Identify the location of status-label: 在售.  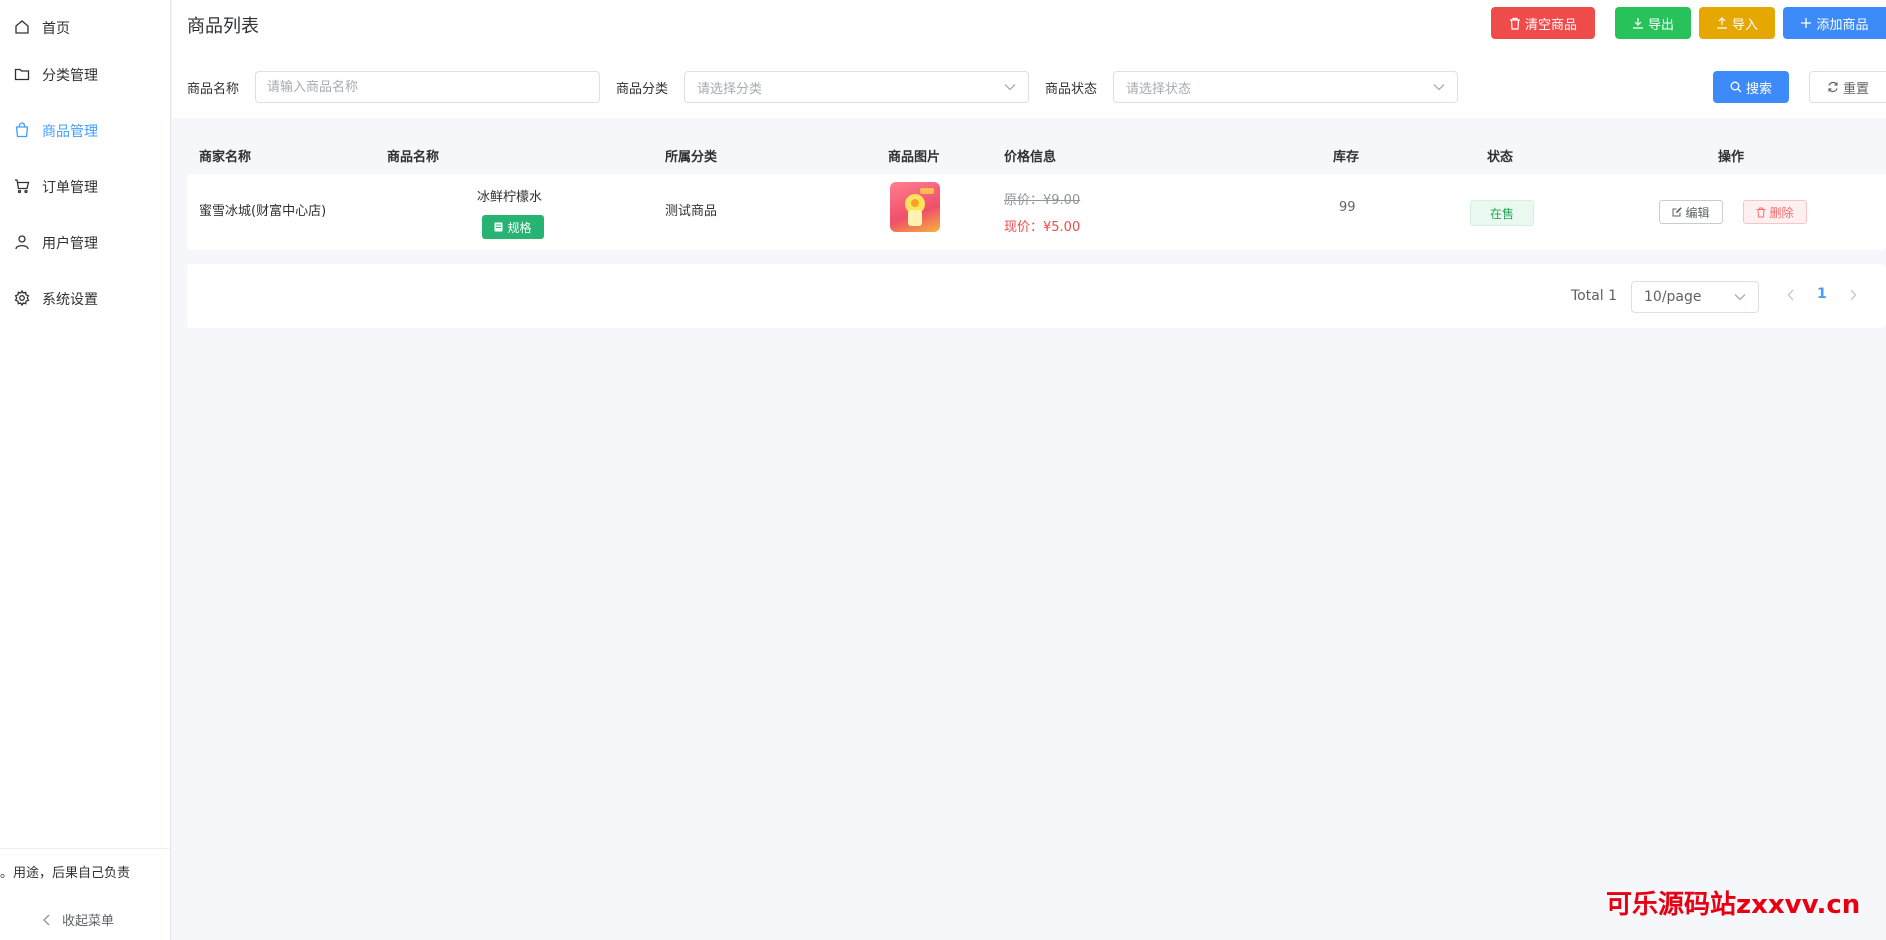
(1501, 213).